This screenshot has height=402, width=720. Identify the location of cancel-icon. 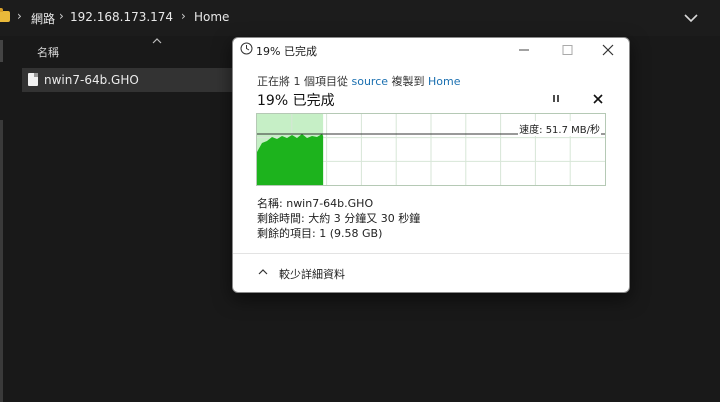
(598, 99).